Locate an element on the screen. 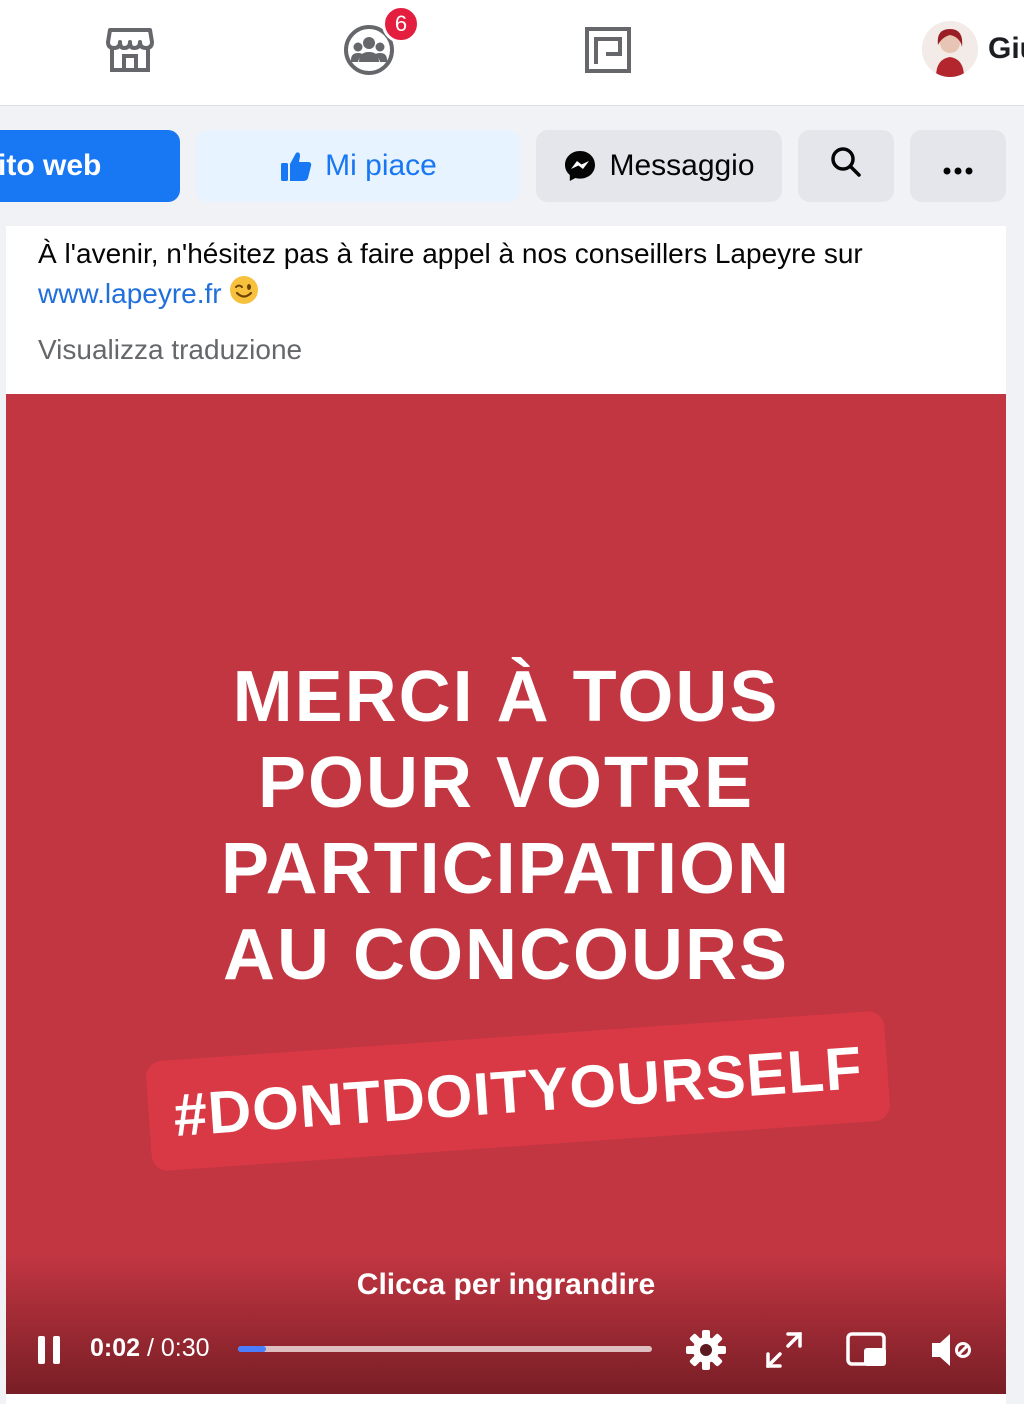 The width and height of the screenshot is (1024, 1404). pause-icon is located at coordinates (49, 1350).